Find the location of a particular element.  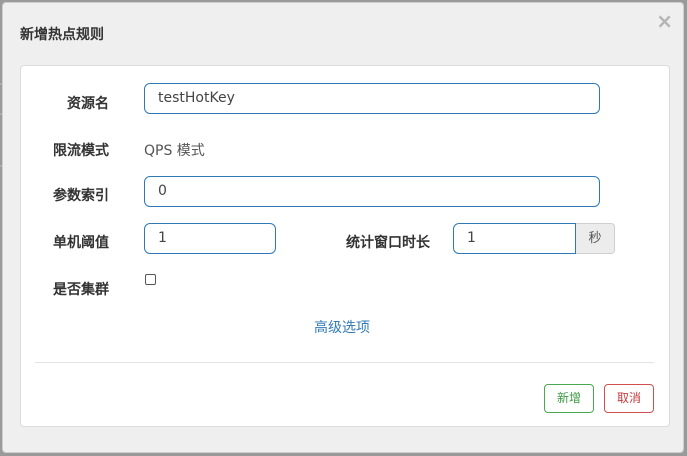

flow-mode-label: 限流模式 is located at coordinates (81, 151).